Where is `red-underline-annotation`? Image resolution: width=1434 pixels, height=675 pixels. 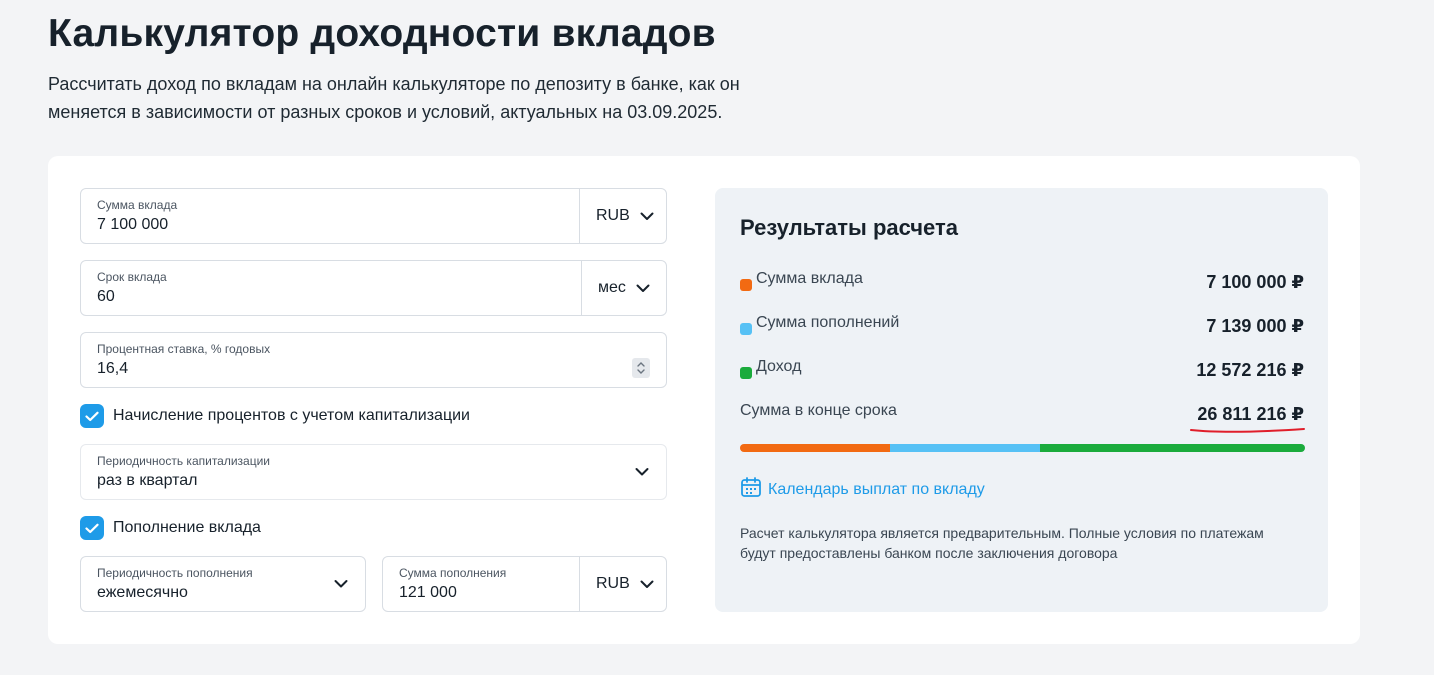
red-underline-annotation is located at coordinates (1247, 430).